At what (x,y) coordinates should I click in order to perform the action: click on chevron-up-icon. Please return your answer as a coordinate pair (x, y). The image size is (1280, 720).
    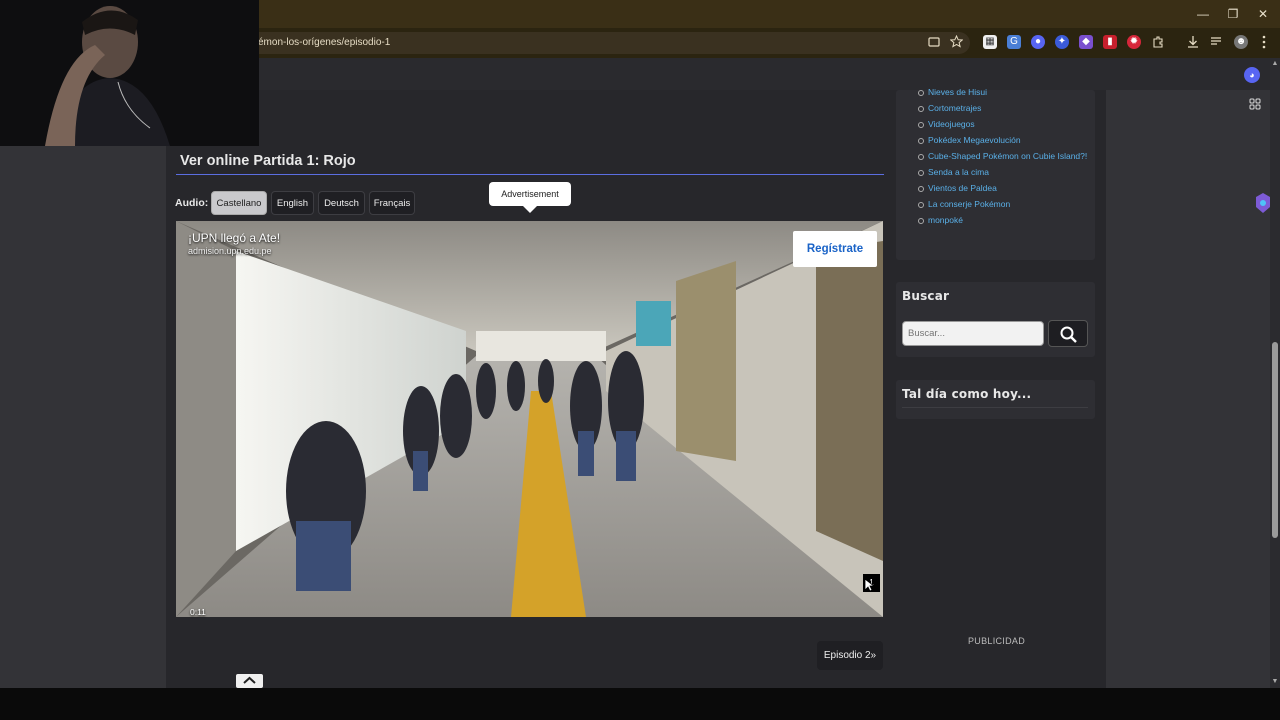
    Looking at the image, I should click on (249, 680).